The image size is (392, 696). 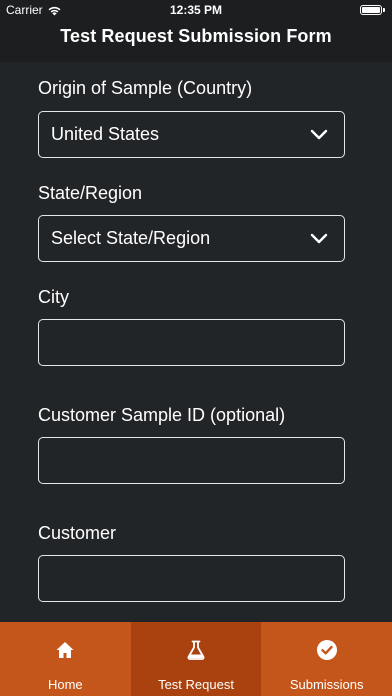 I want to click on state-region-value: Select State/Region, so click(x=131, y=238).